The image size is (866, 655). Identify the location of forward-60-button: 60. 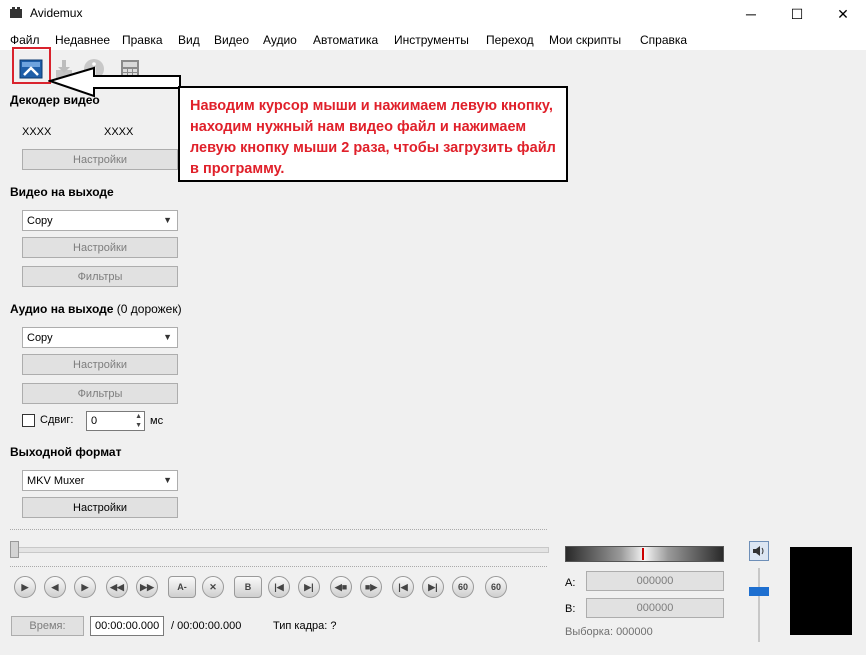
(496, 587).